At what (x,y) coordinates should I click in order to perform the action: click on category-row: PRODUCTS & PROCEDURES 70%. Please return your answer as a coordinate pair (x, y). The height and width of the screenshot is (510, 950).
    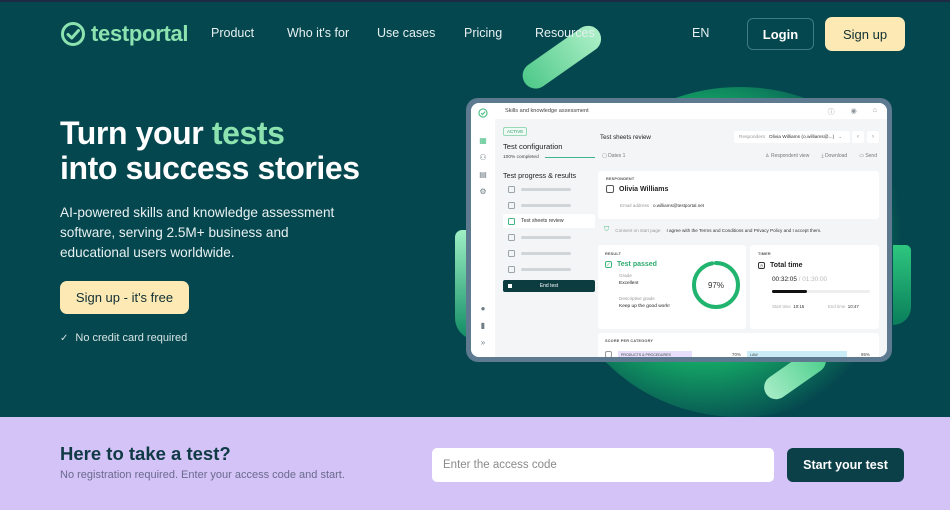
    Looking at the image, I should click on (677, 354).